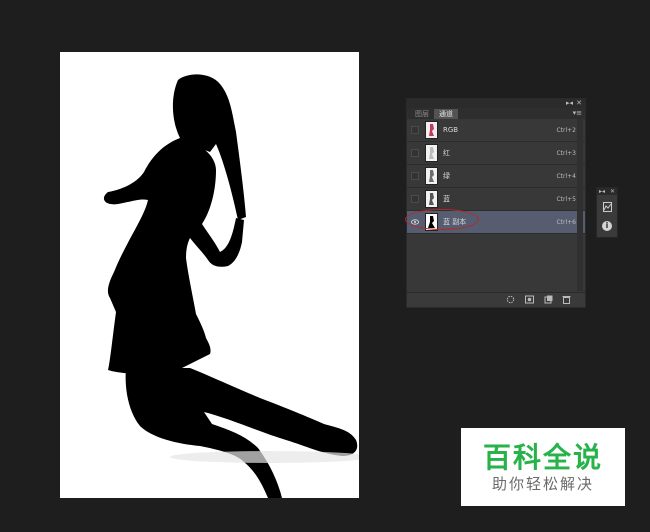 This screenshot has height=532, width=650. I want to click on channel-row-green: 绿 Ctrl+4, so click(496, 176).